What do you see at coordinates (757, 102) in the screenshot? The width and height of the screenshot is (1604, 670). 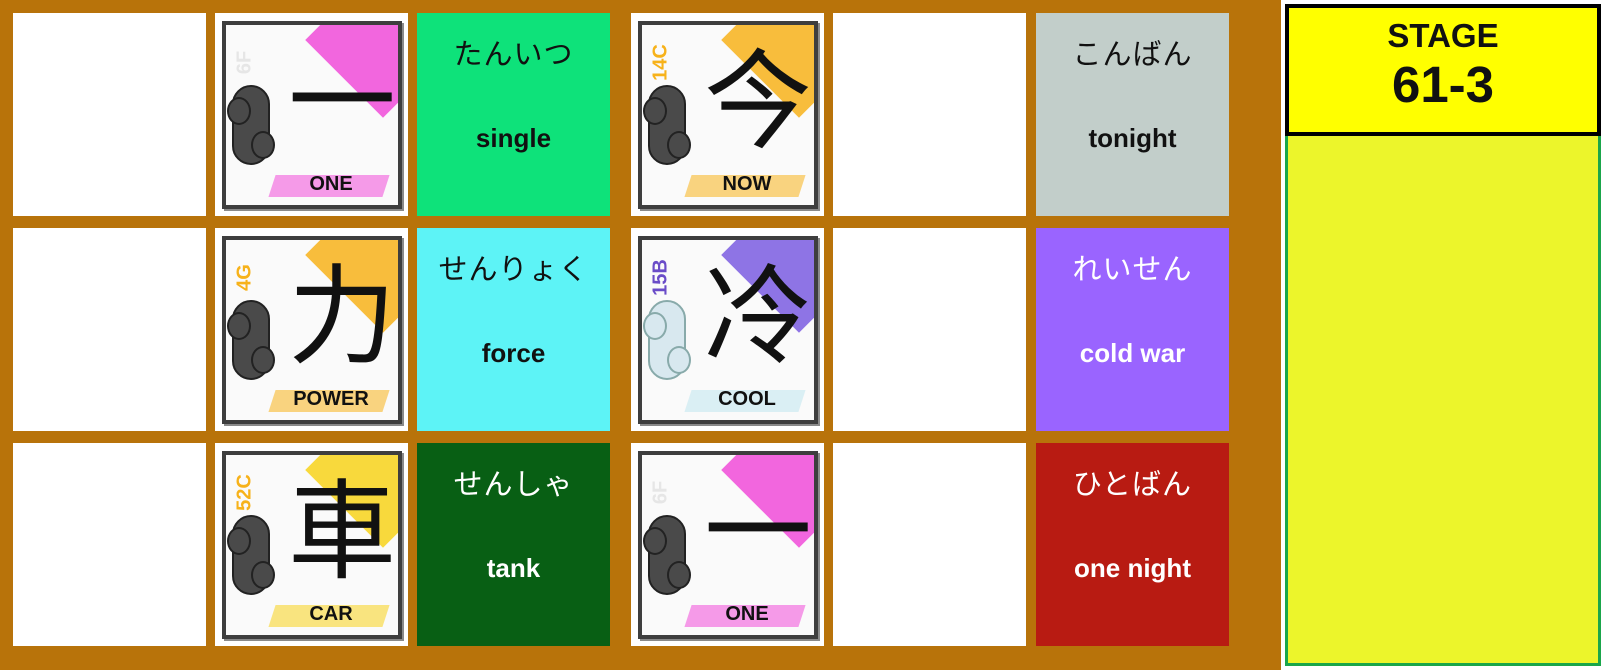 I see `kanji-character: 今` at bounding box center [757, 102].